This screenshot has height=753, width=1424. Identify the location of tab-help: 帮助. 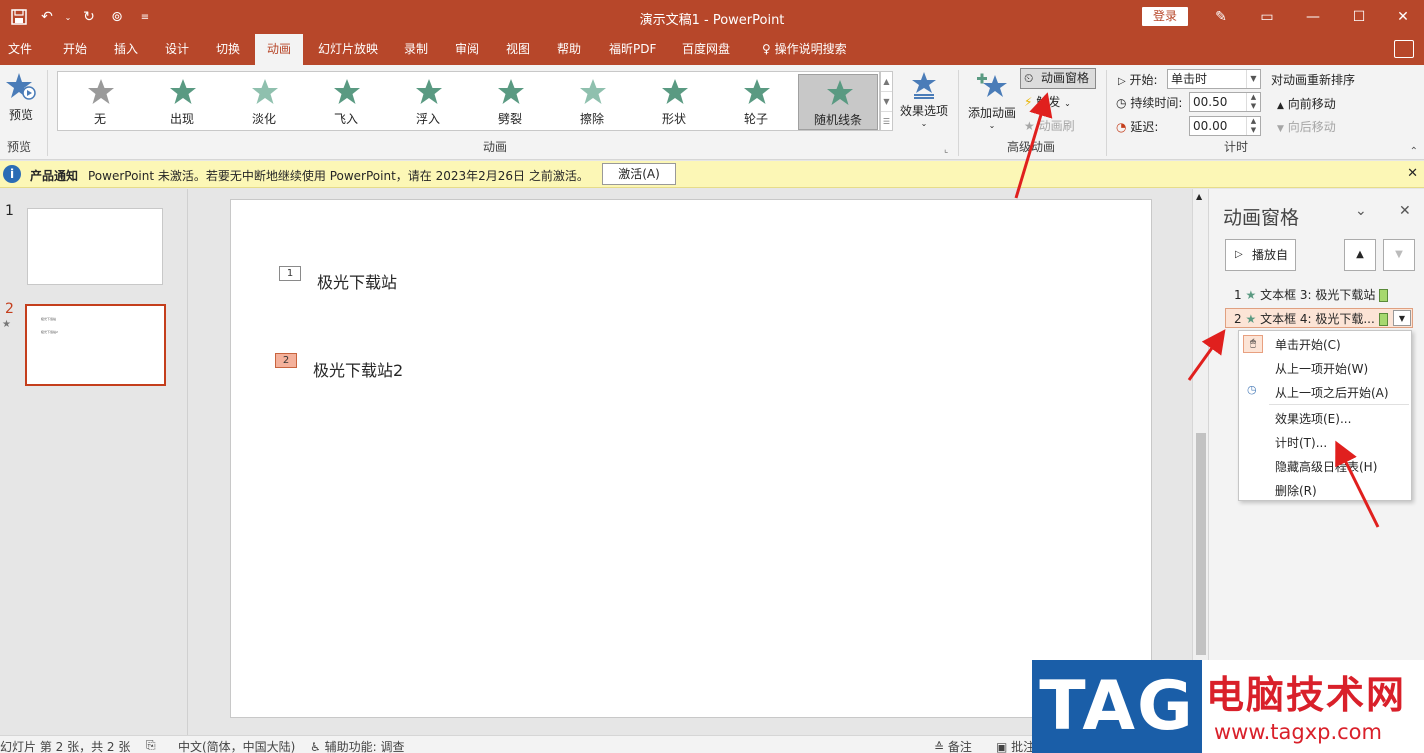
(569, 49).